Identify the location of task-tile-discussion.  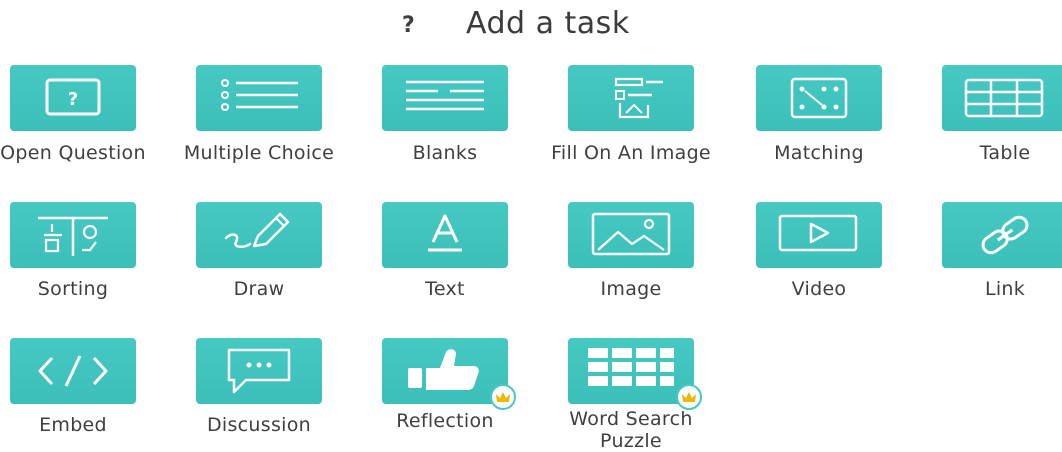
(259, 371).